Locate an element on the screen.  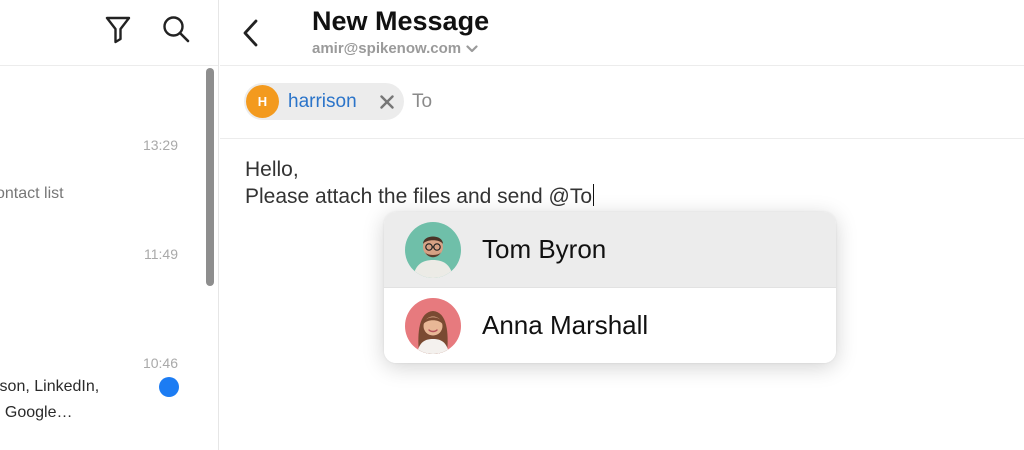
from-account-label: amir@spikenow.com is located at coordinates (387, 48).